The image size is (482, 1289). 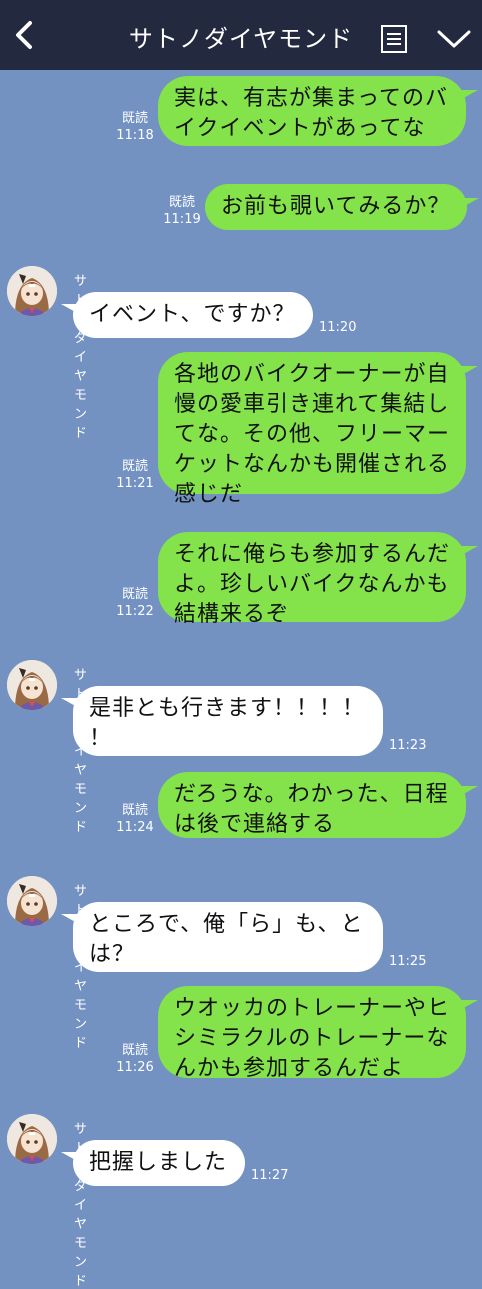 What do you see at coordinates (135, 827) in the screenshot?
I see `message-time: 11:24` at bounding box center [135, 827].